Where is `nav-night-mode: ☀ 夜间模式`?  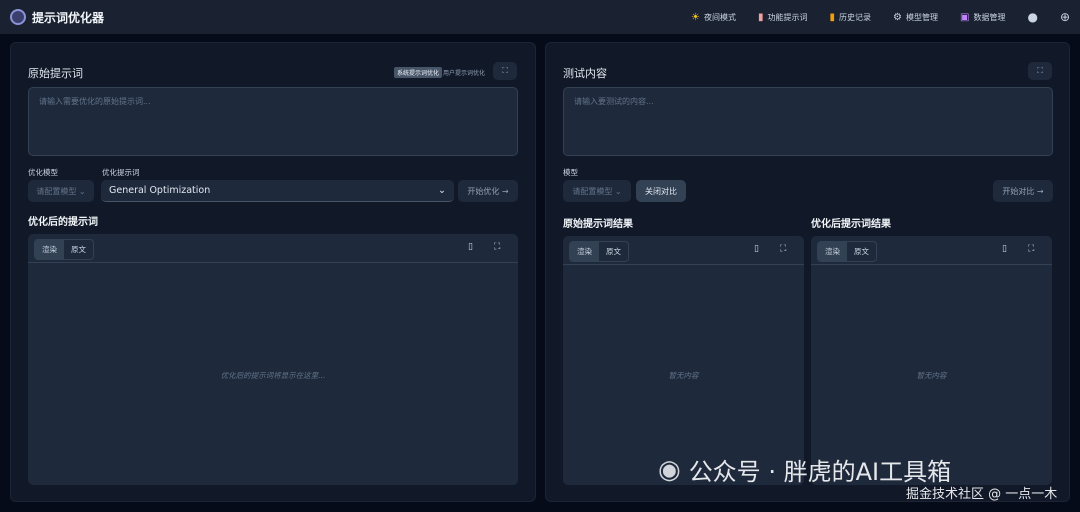 nav-night-mode: ☀ 夜间模式 is located at coordinates (713, 17).